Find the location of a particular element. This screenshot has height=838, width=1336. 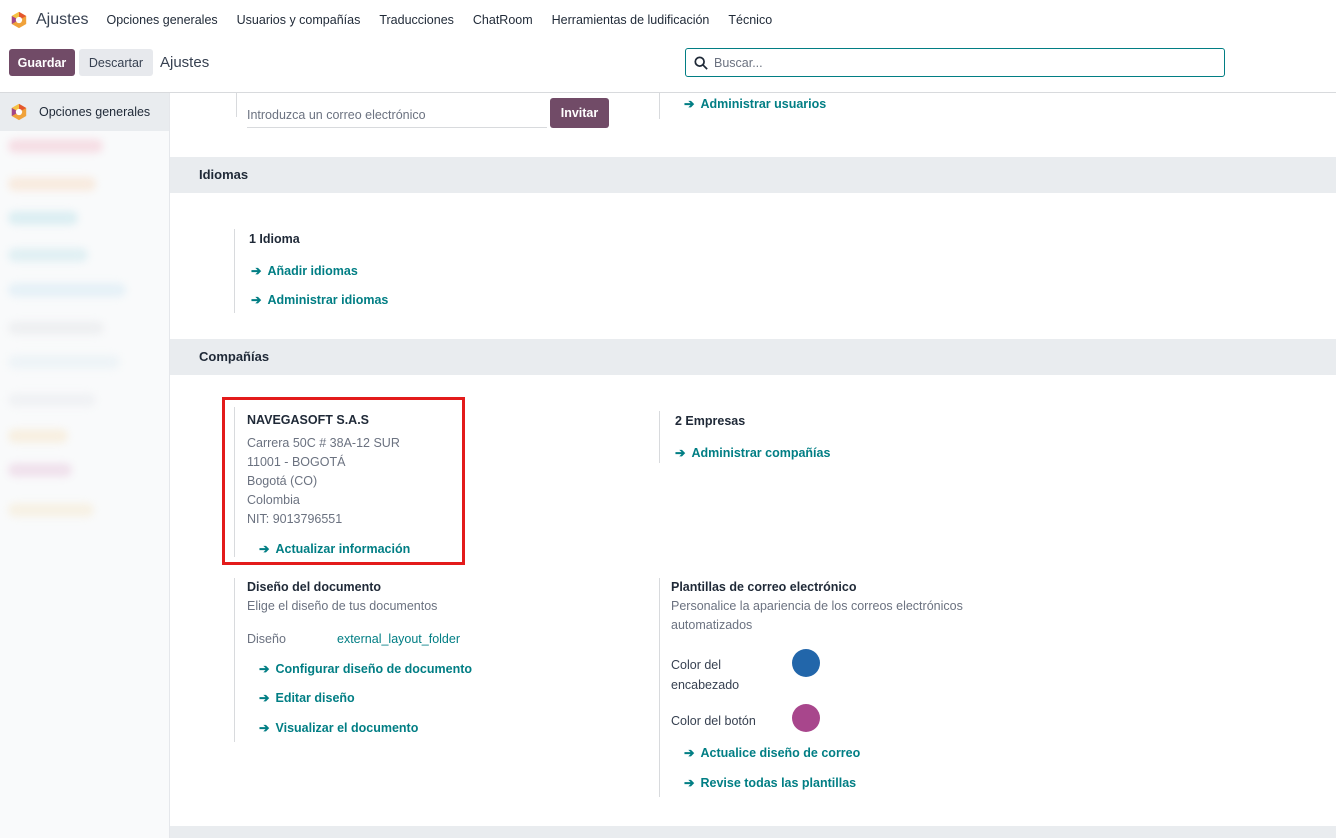

header-color-label: encabezado is located at coordinates (705, 685).